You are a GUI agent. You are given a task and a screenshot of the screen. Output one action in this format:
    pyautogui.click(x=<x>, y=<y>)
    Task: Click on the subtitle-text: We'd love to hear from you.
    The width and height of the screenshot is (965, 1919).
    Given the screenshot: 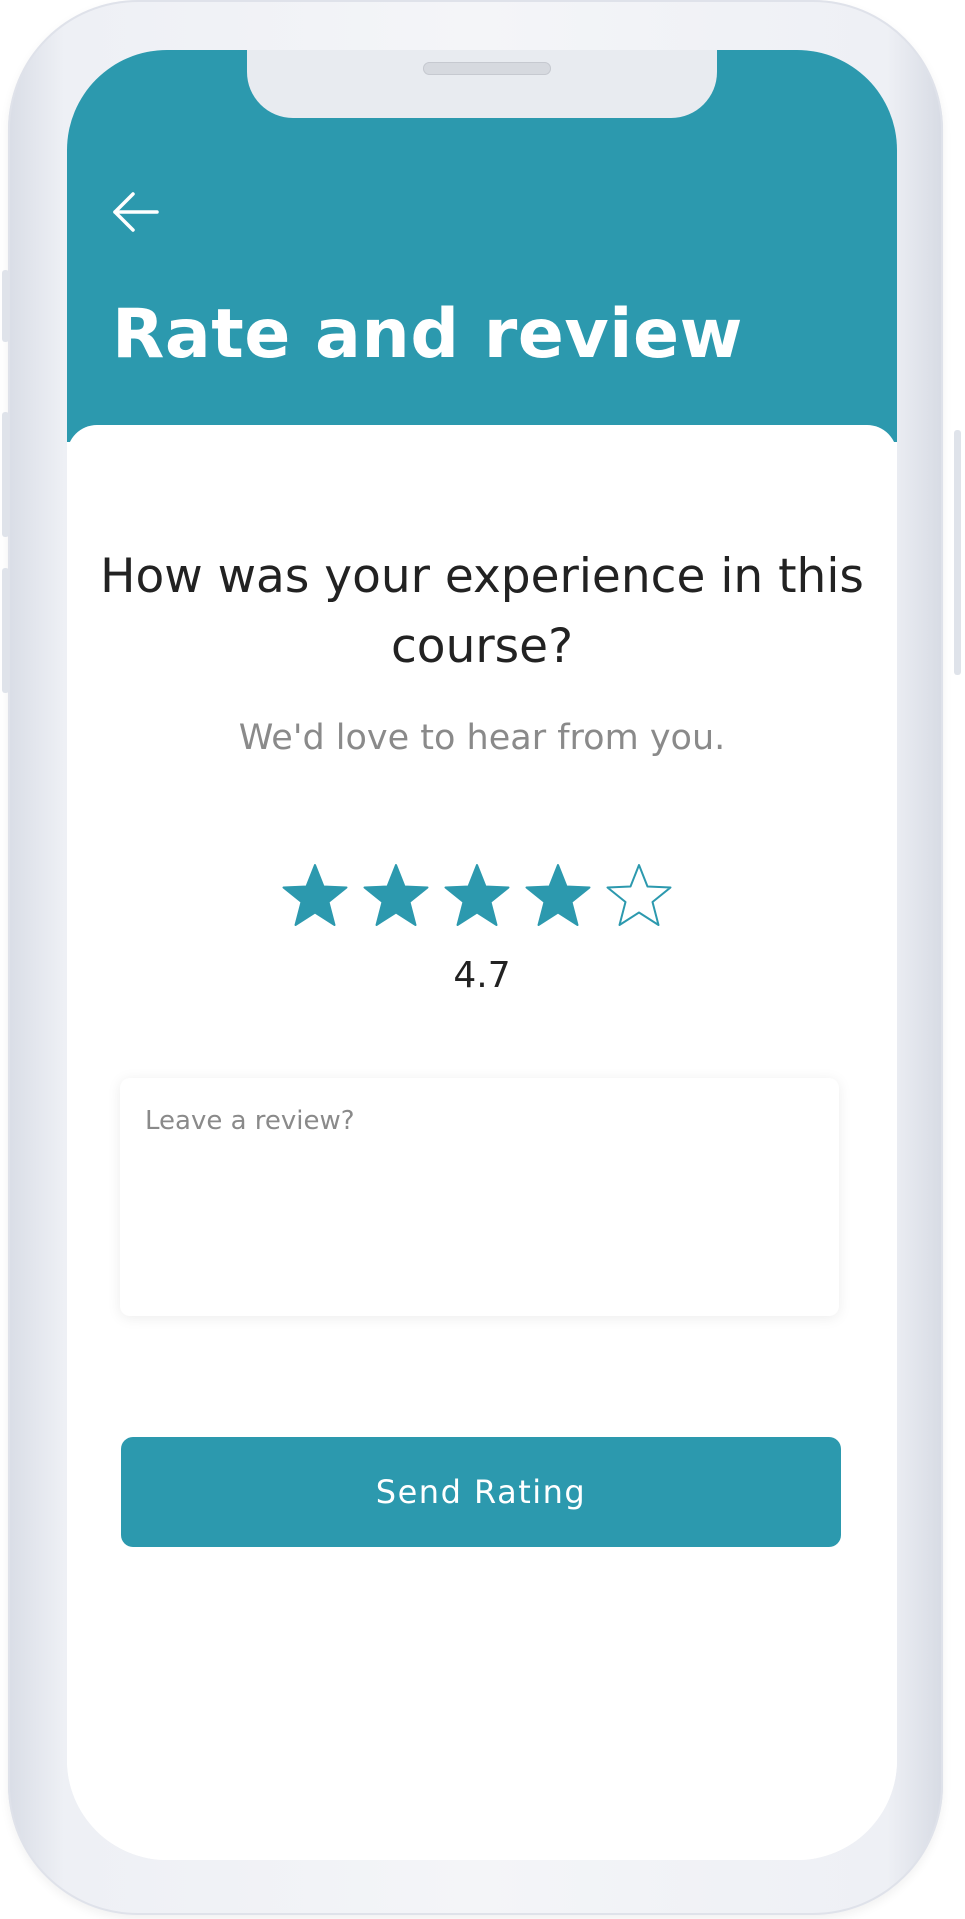 What is the action you would take?
    pyautogui.click(x=482, y=738)
    